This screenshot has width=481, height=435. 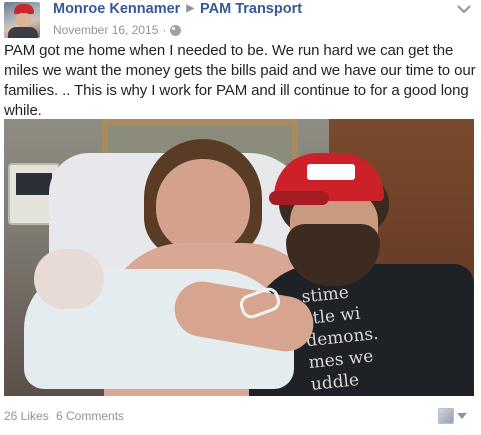 I want to click on actor-selector, so click(x=452, y=416).